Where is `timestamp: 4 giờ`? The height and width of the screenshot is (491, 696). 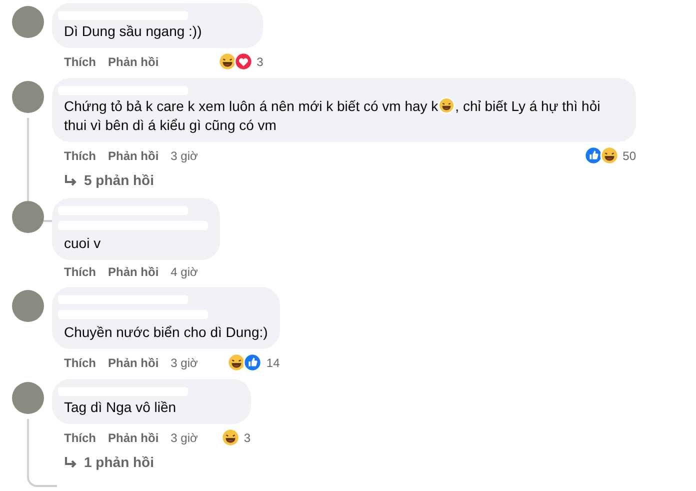
timestamp: 4 giờ is located at coordinates (184, 272).